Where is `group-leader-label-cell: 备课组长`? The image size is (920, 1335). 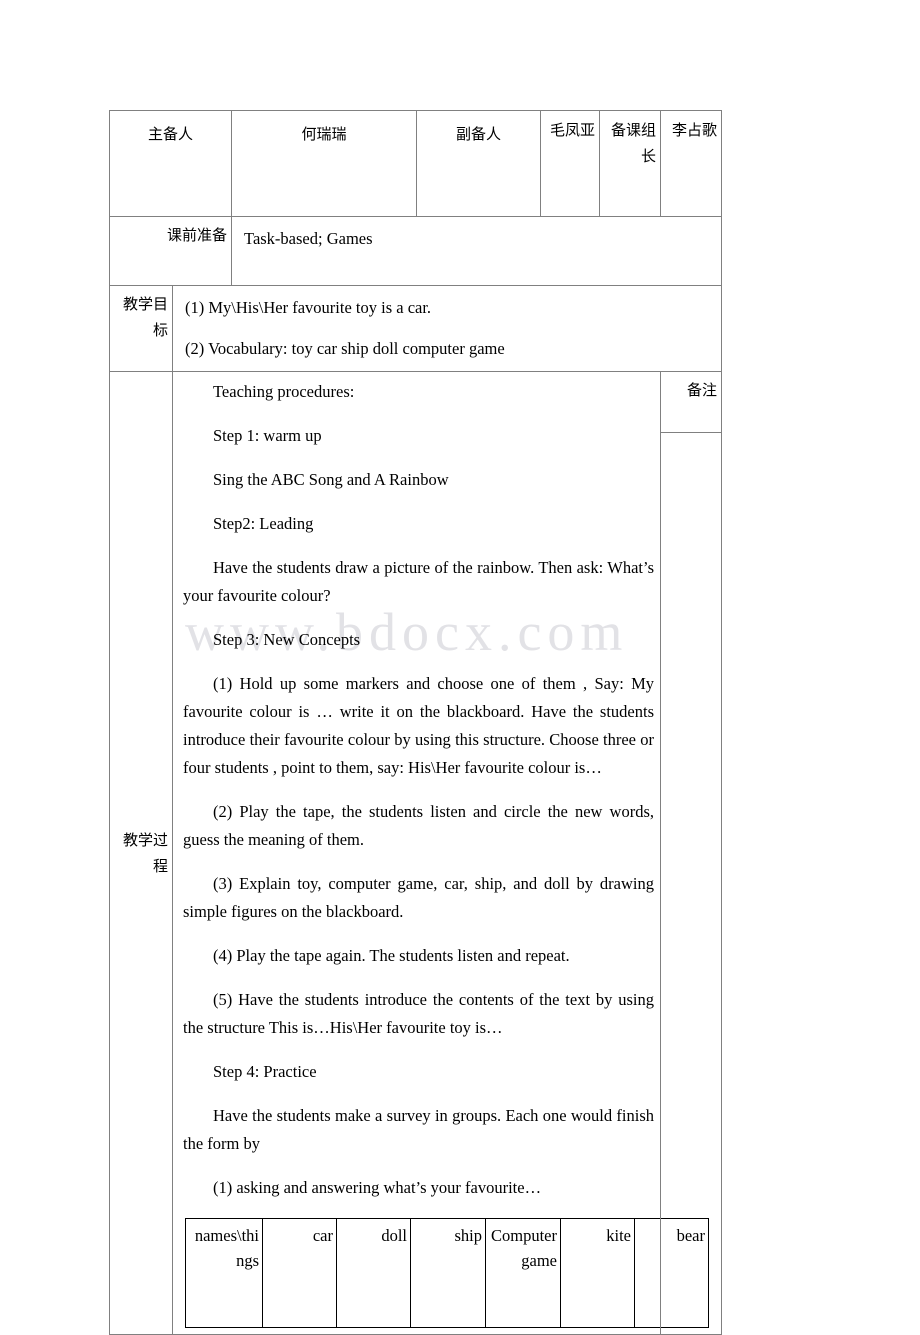
group-leader-label-cell: 备课组长 is located at coordinates (630, 163).